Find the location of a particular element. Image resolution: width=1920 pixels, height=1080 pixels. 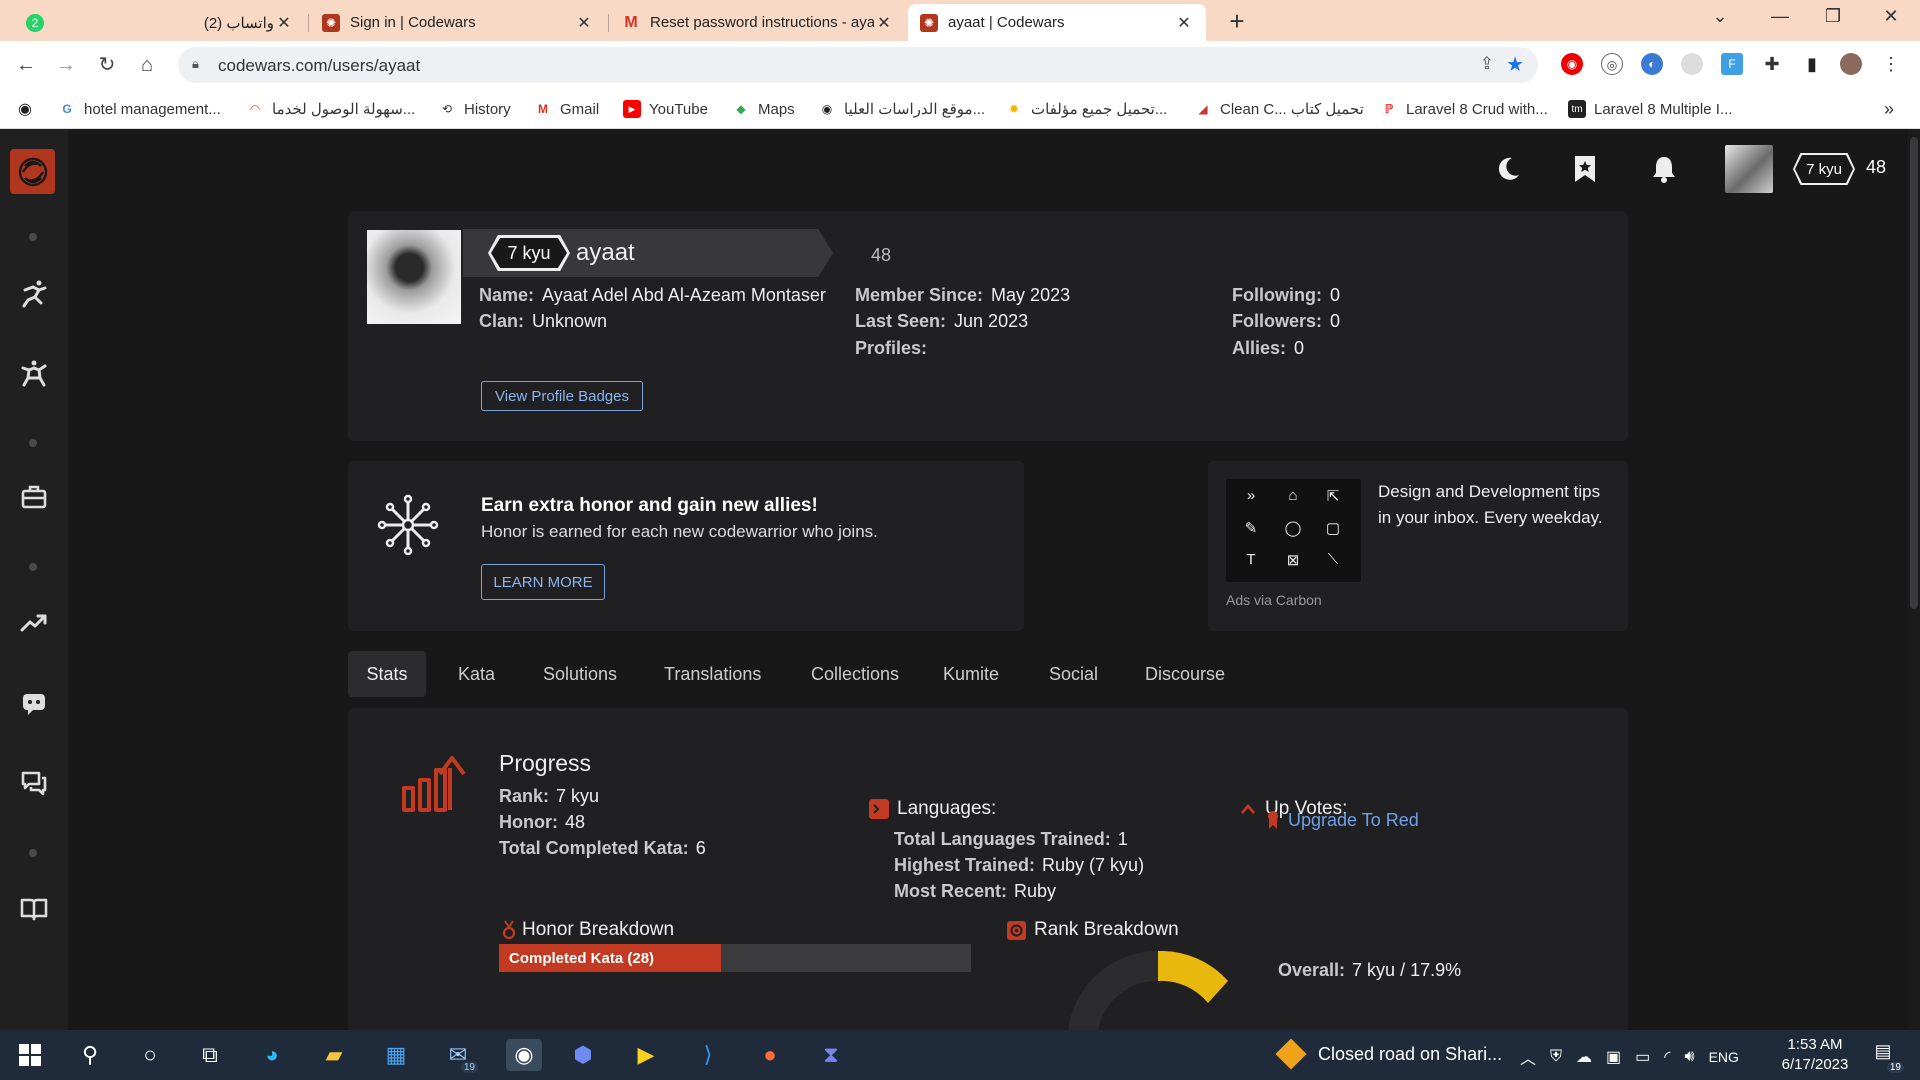

completed-kata-segment: Completed Kata (28) is located at coordinates (610, 958).